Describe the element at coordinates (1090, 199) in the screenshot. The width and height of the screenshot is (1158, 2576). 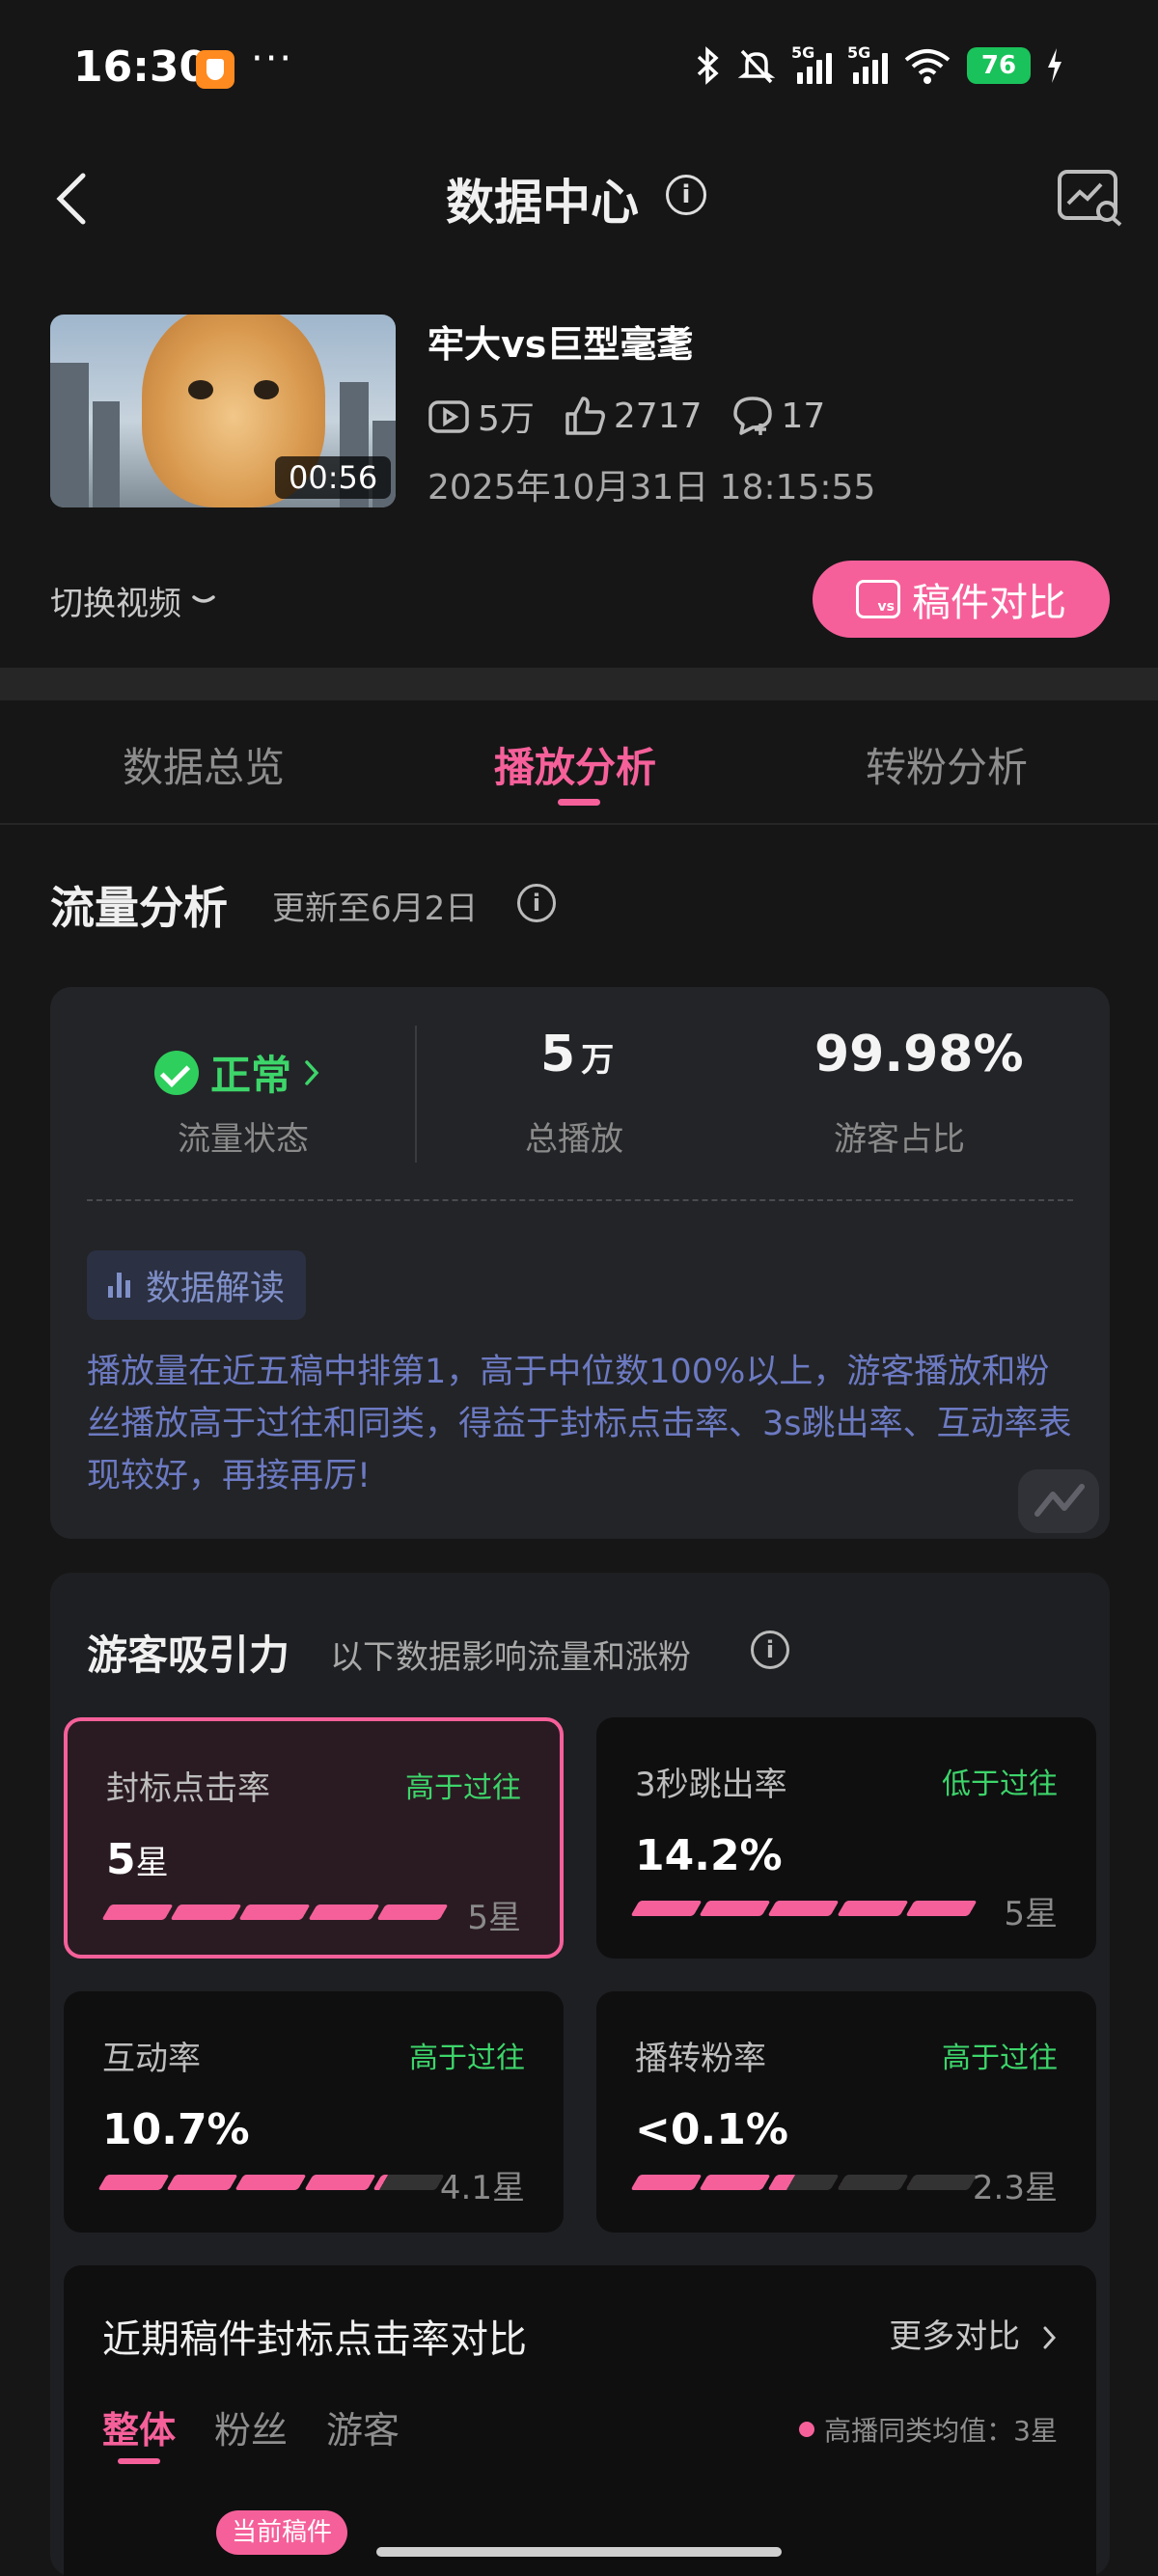
I see `chart-search-icon` at that location.